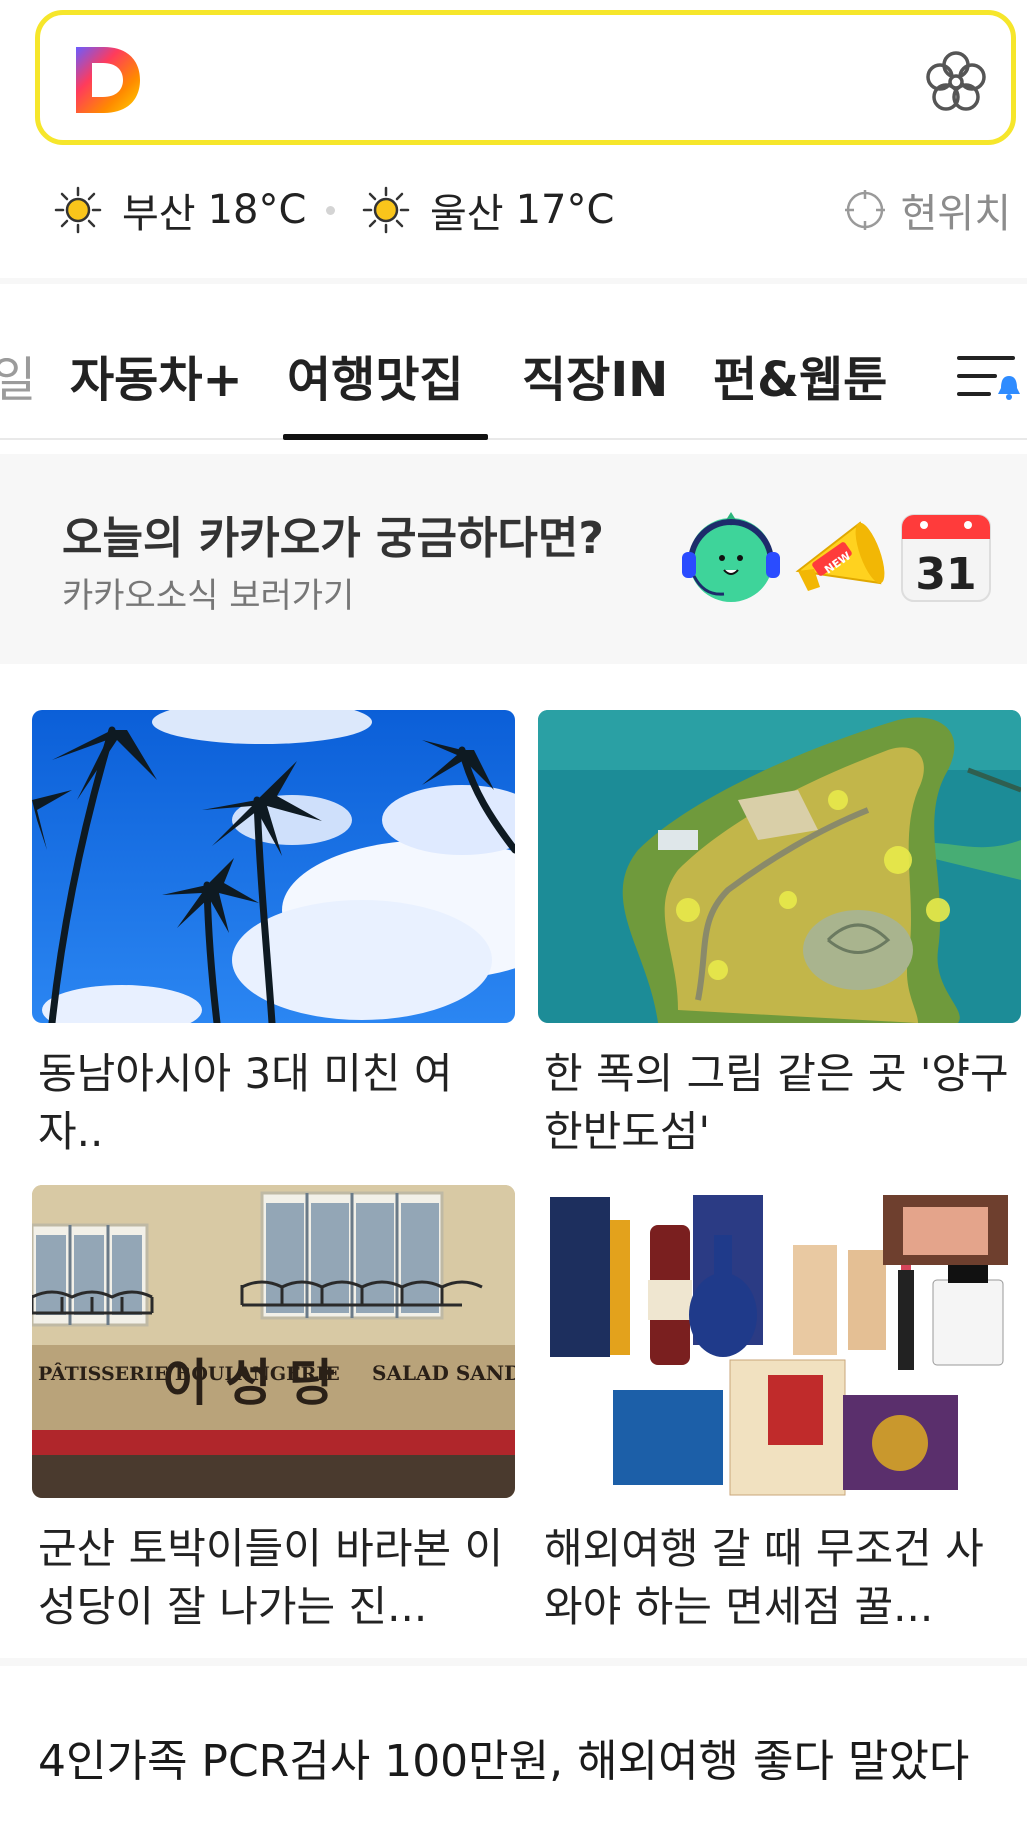 The width and height of the screenshot is (1027, 1836). What do you see at coordinates (159, 214) in the screenshot?
I see `weather-city: 부산` at bounding box center [159, 214].